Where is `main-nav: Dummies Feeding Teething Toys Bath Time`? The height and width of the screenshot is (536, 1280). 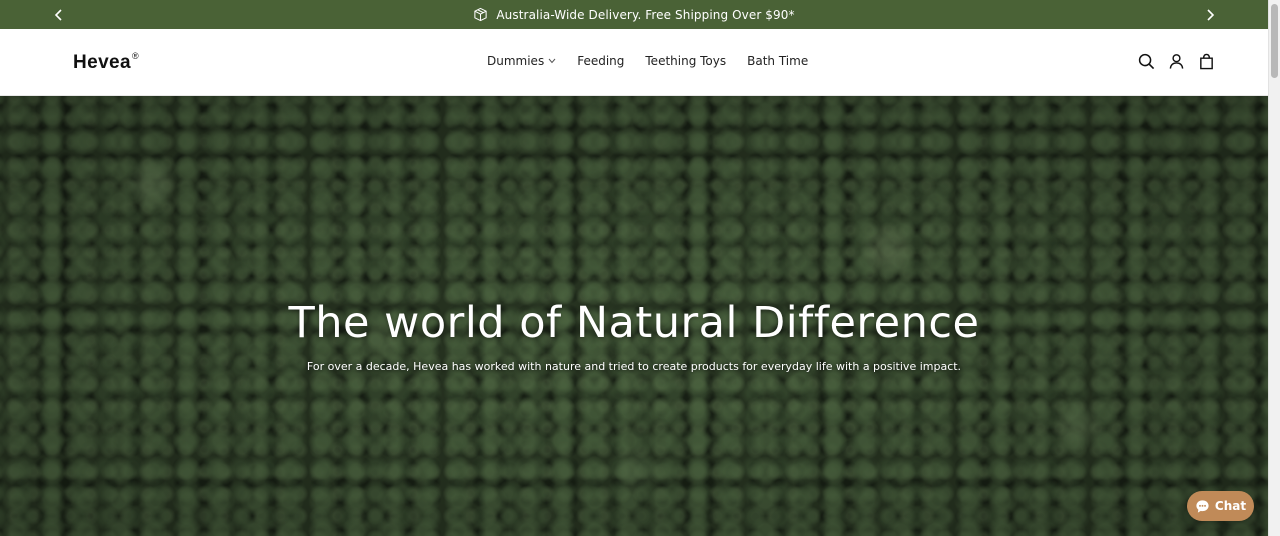 main-nav: Dummies Feeding Teething Toys Bath Time is located at coordinates (647, 61).